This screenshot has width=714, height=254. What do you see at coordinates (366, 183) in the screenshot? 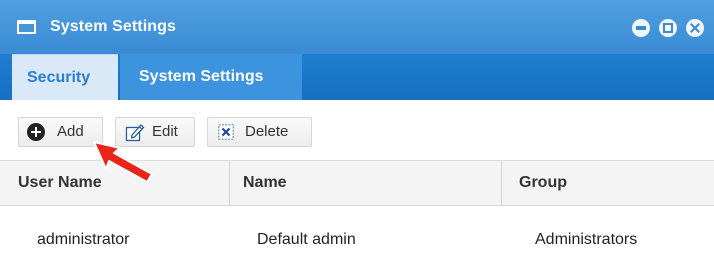
I see `column-header-name: Name` at bounding box center [366, 183].